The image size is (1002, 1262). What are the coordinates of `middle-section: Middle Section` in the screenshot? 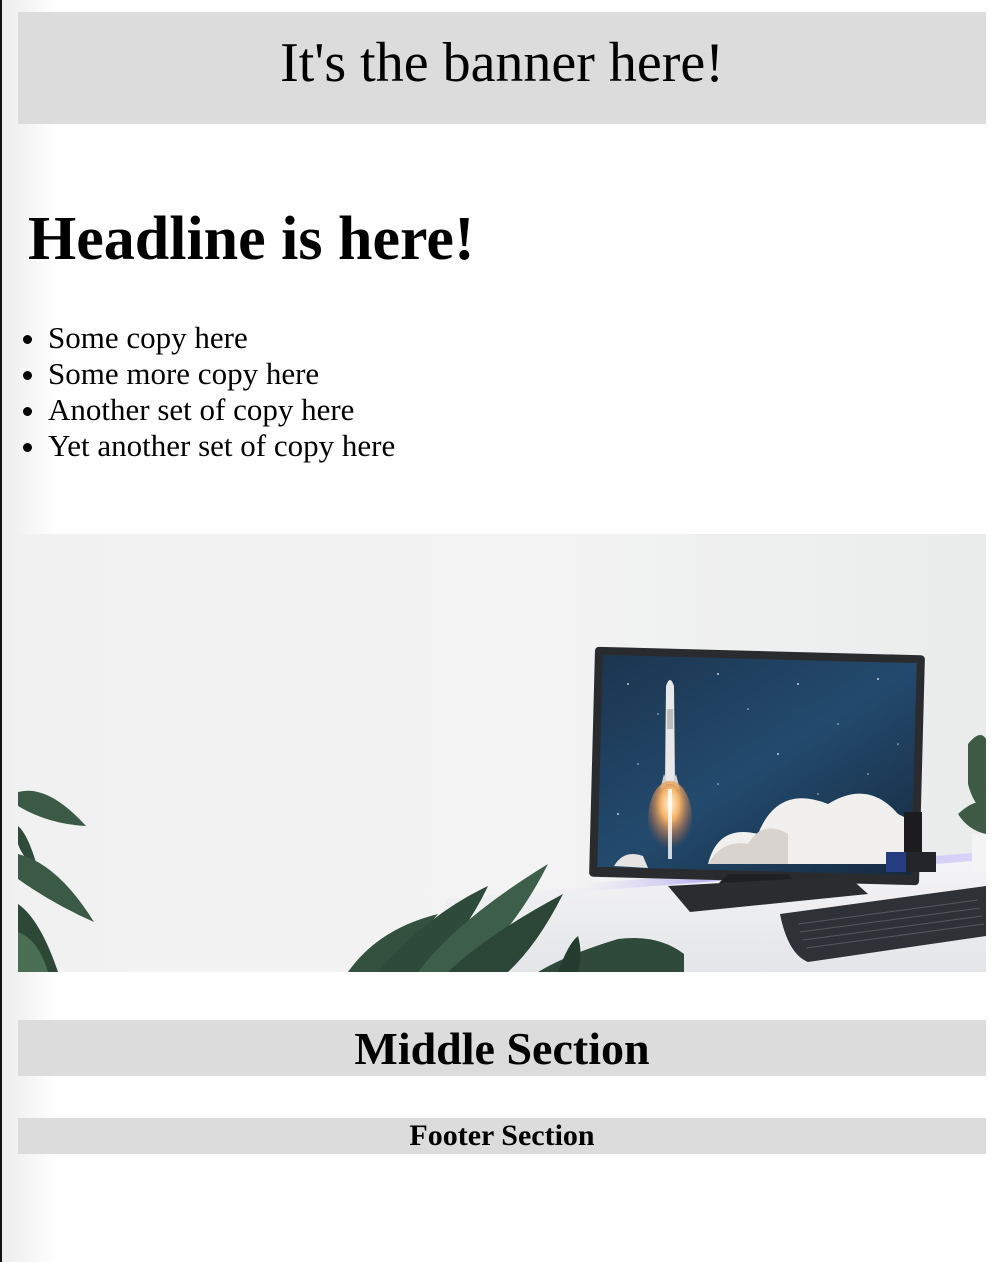 It's located at (502, 1048).